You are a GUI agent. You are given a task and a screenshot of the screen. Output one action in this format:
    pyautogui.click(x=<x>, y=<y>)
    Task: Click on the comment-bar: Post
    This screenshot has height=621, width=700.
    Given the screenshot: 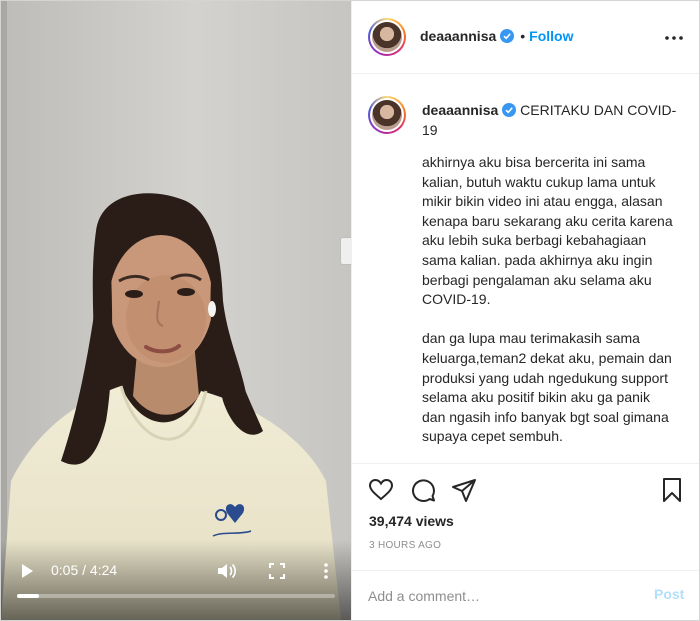 What is the action you would take?
    pyautogui.click(x=525, y=595)
    